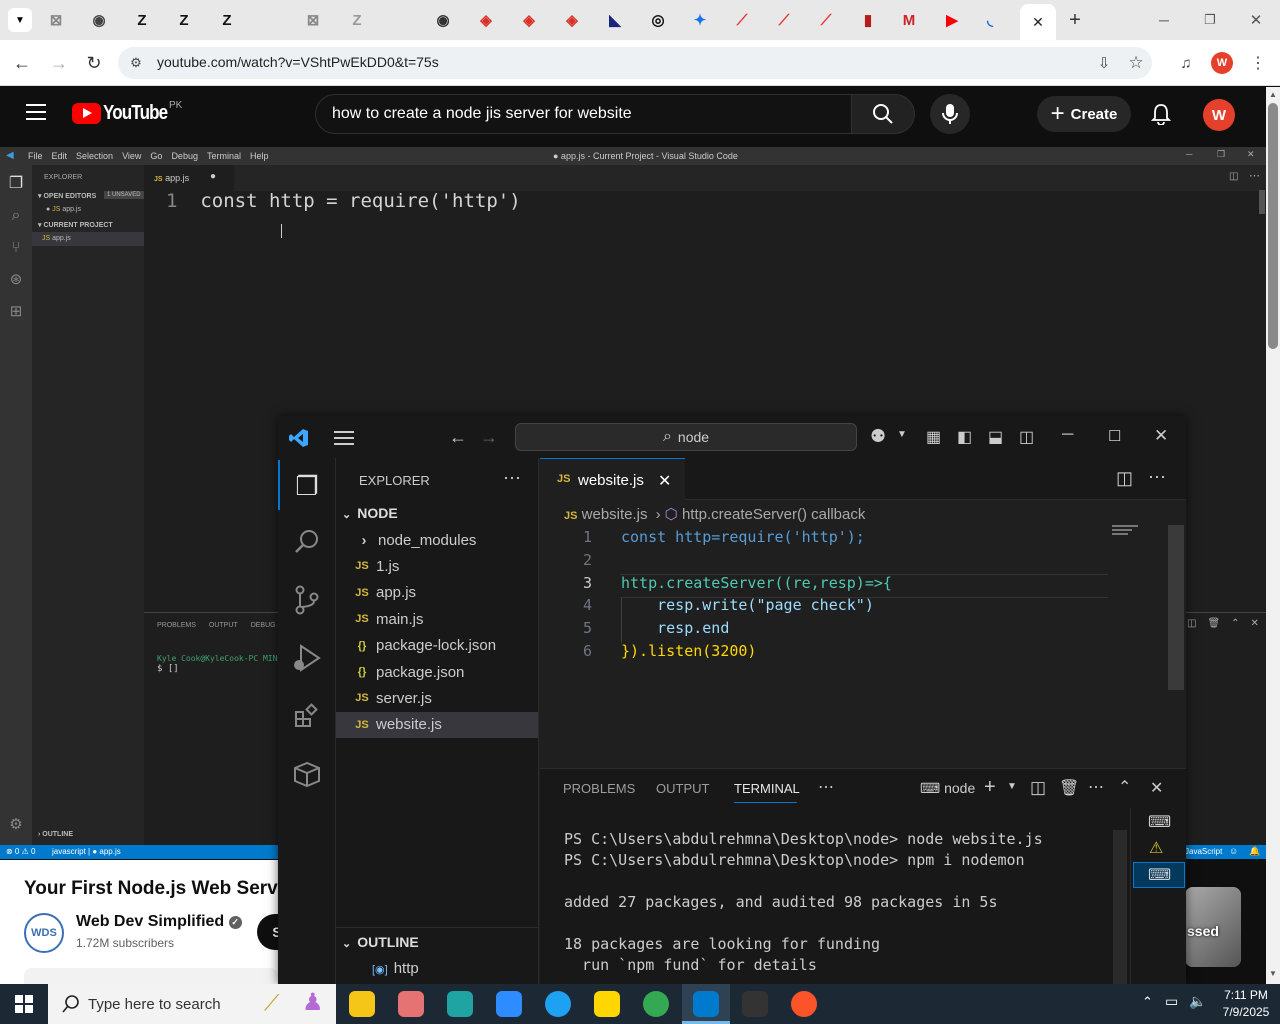  What do you see at coordinates (437, 672) in the screenshot?
I see `file-item: {} package.json` at bounding box center [437, 672].